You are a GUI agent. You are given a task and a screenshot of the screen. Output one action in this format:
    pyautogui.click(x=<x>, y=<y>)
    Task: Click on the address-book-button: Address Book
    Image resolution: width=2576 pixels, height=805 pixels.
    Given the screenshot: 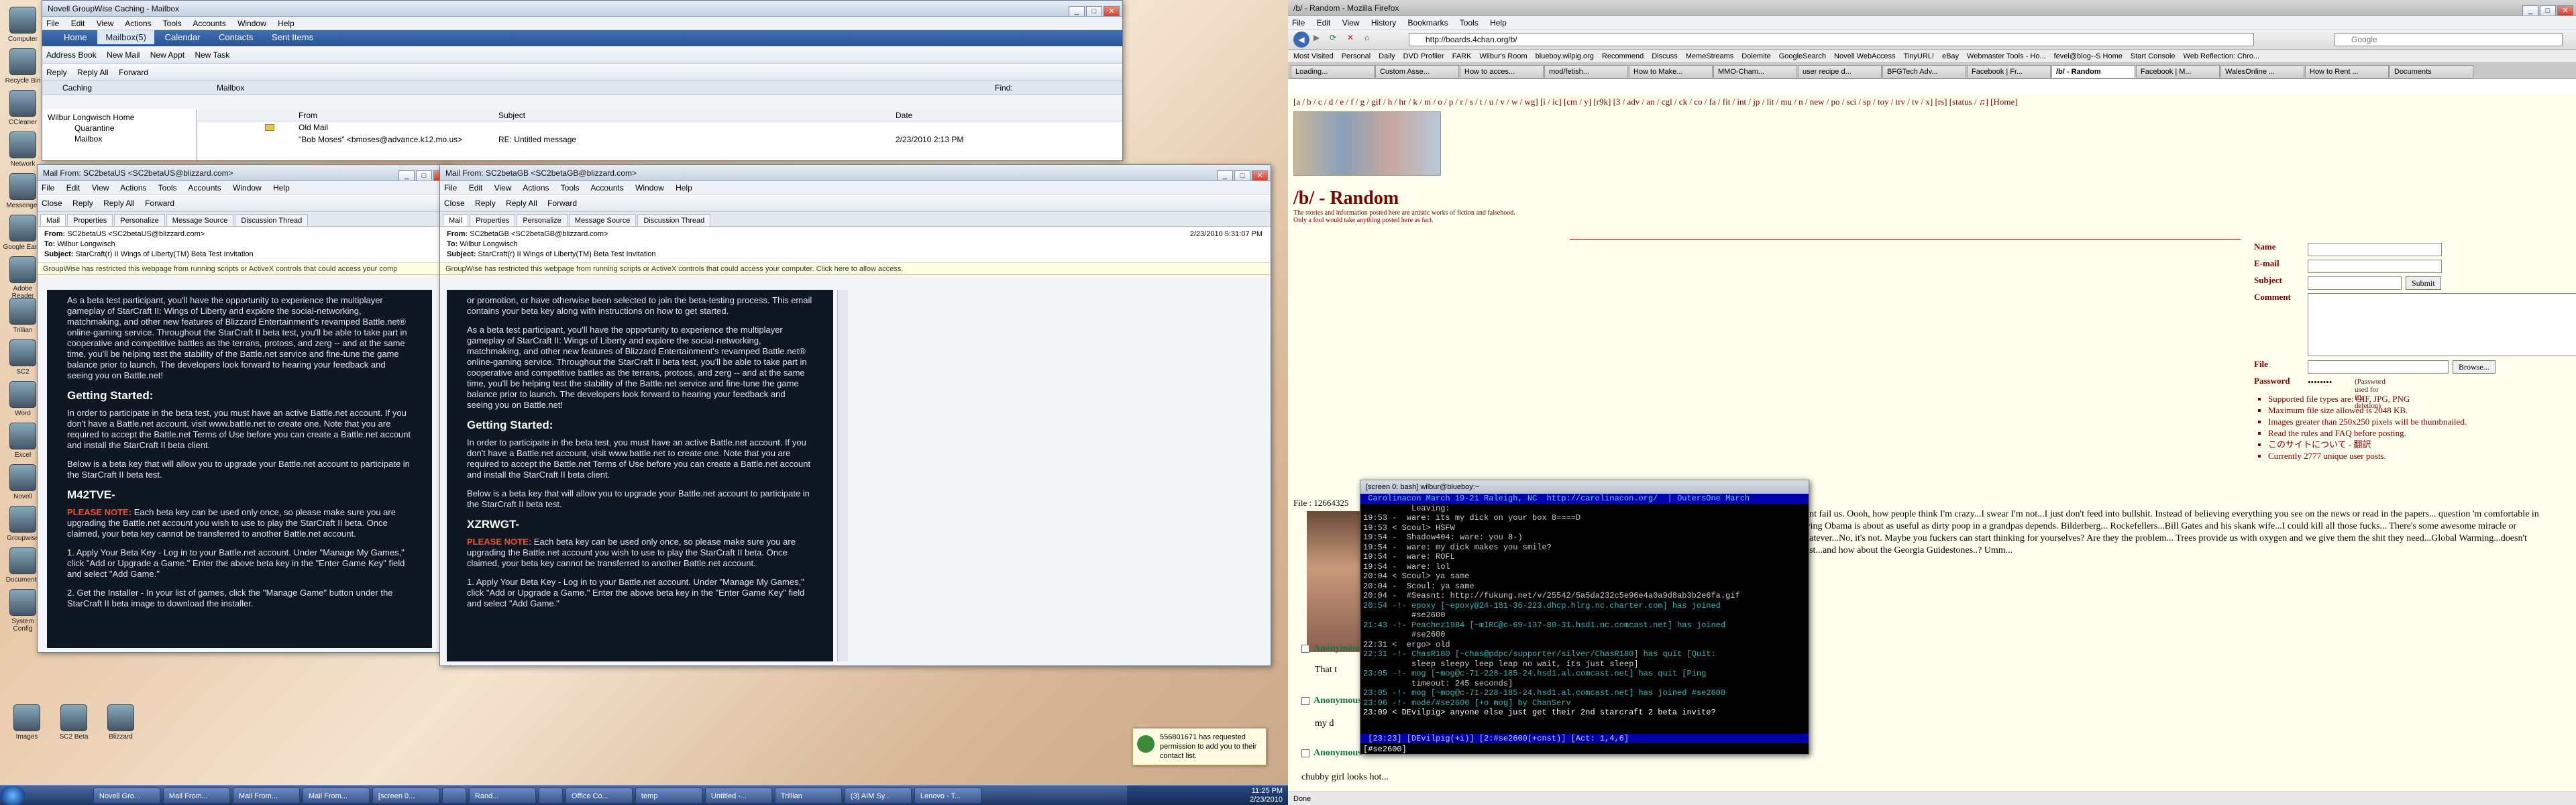 What is the action you would take?
    pyautogui.click(x=71, y=55)
    